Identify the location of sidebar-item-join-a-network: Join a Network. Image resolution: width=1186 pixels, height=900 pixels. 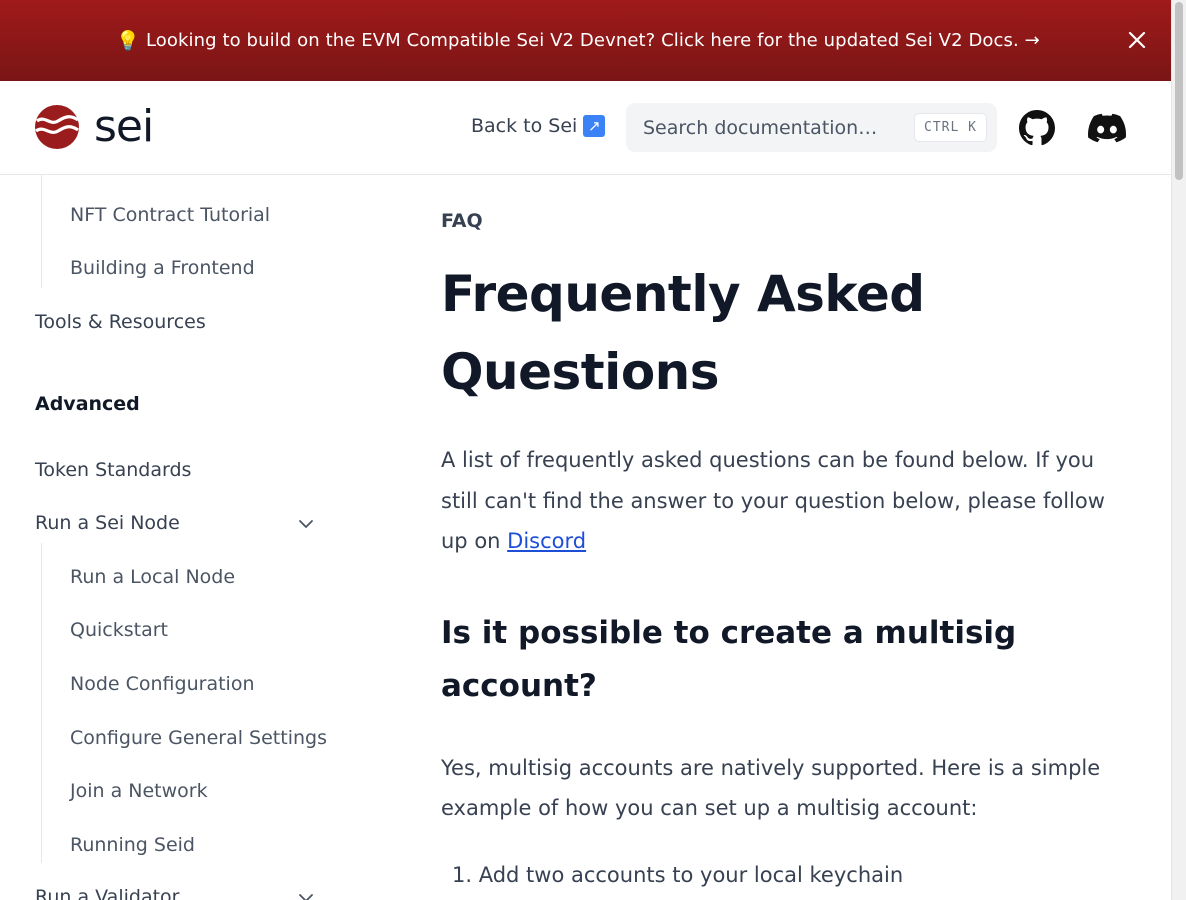
(139, 791).